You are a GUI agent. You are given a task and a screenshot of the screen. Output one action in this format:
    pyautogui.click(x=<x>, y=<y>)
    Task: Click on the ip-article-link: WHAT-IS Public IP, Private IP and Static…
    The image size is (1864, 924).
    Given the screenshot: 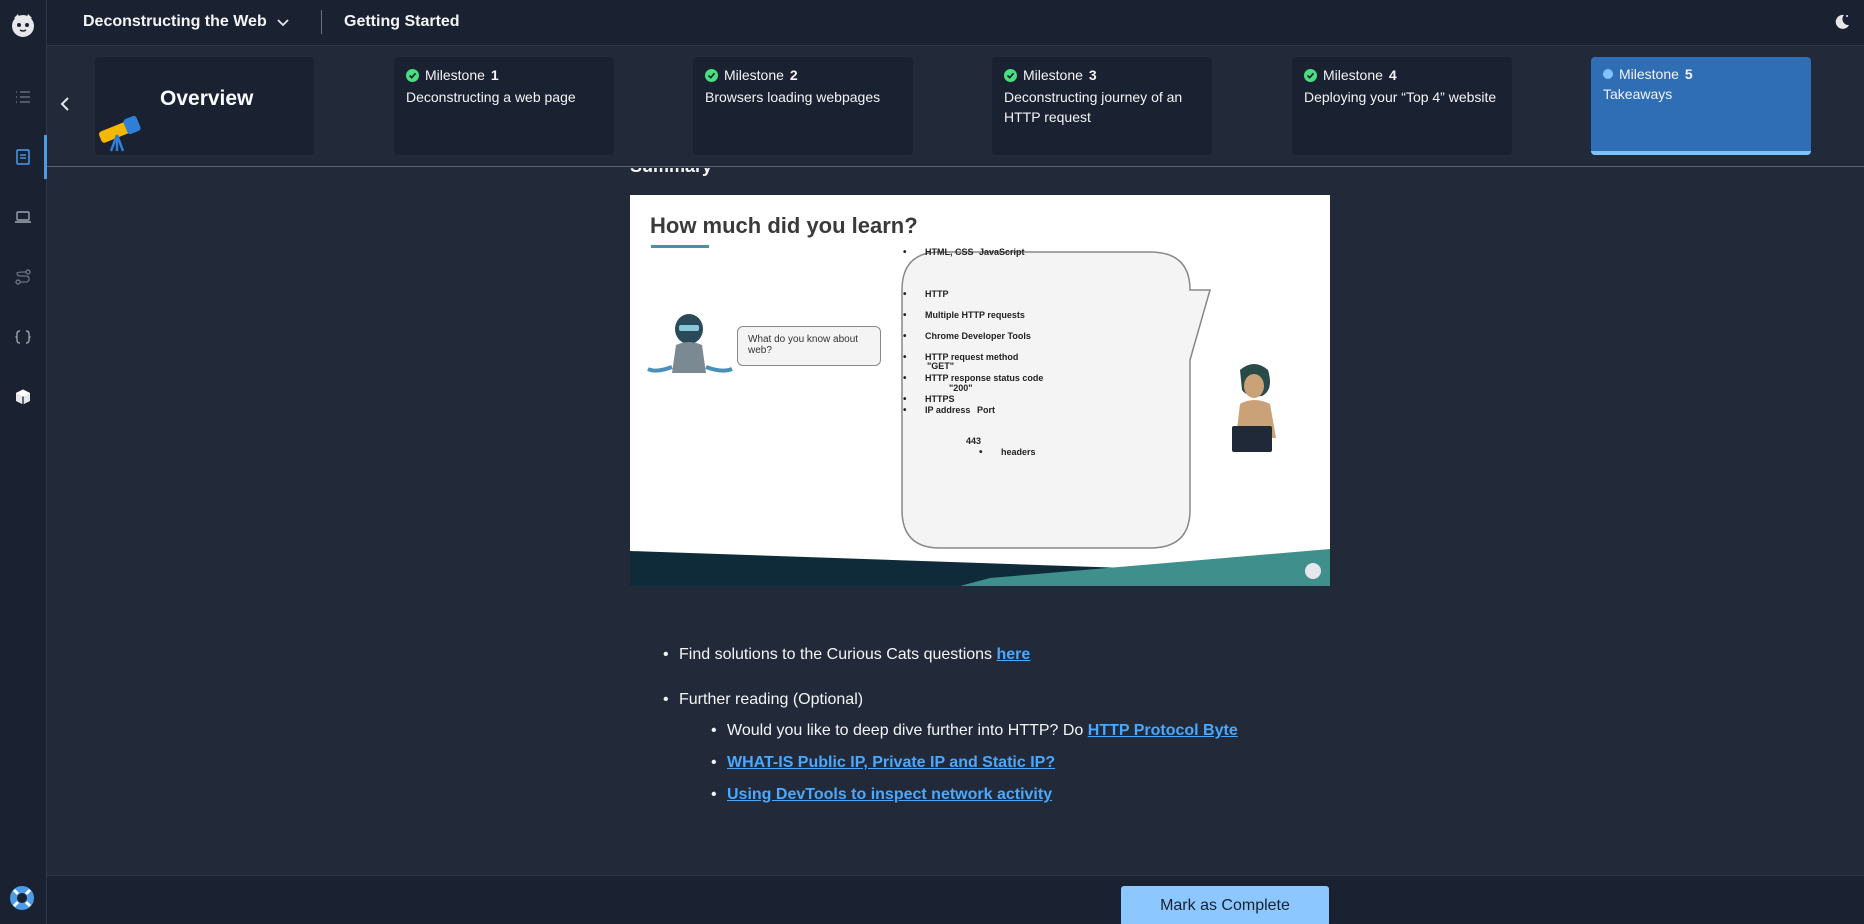 What is the action you would take?
    pyautogui.click(x=891, y=762)
    